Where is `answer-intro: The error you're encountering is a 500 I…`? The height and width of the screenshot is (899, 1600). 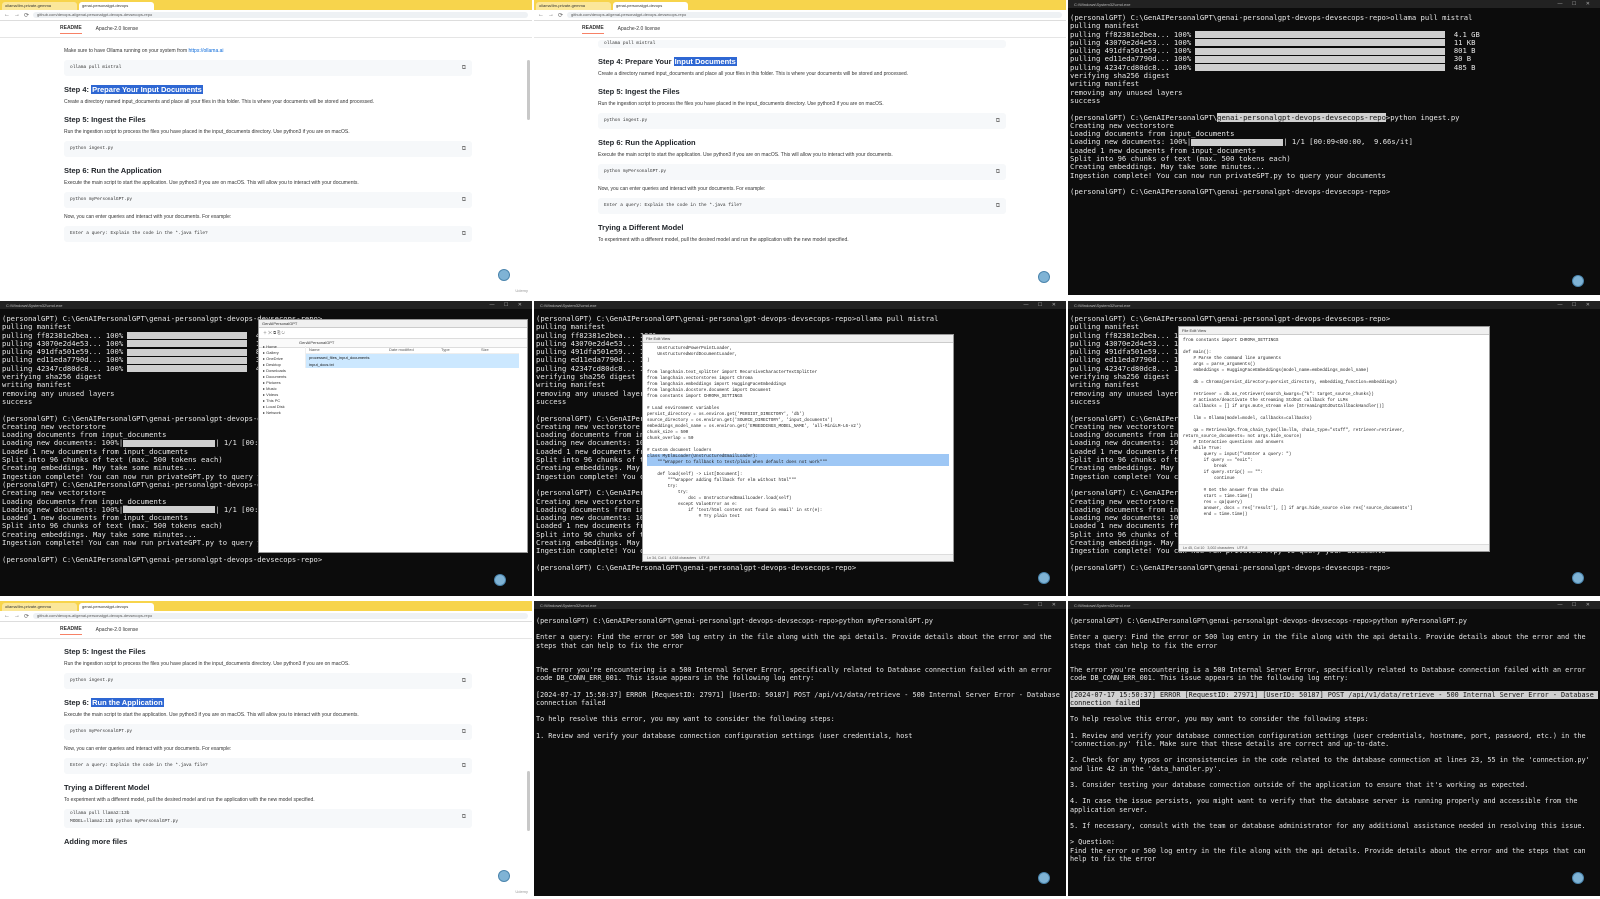
answer-intro: The error you're encountering is a 500 I… is located at coordinates (796, 674).